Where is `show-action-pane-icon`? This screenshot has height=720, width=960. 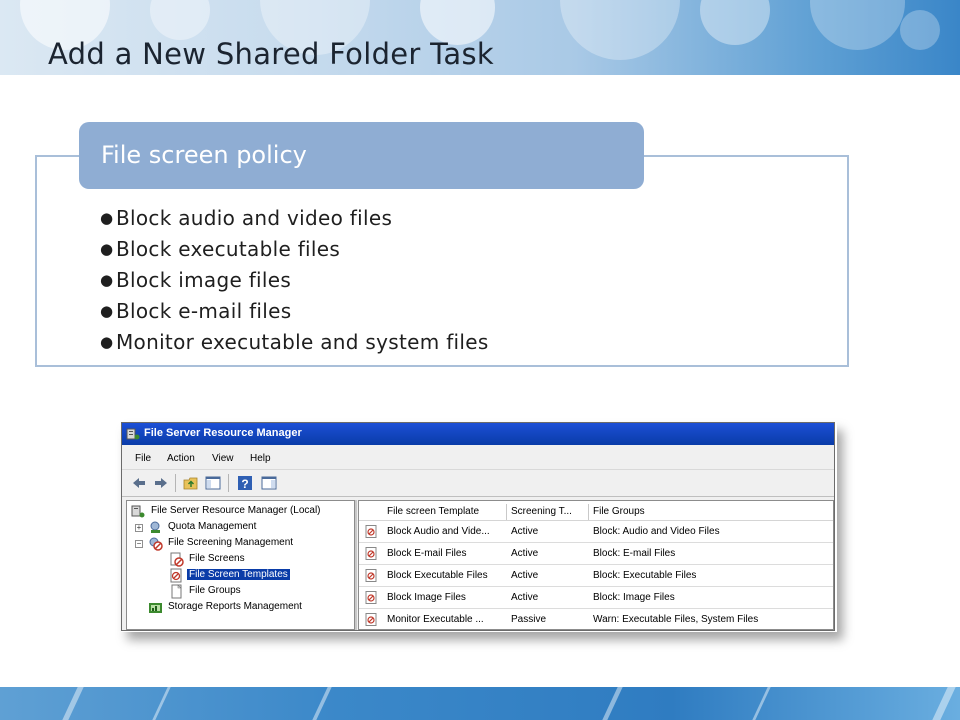 show-action-pane-icon is located at coordinates (269, 483).